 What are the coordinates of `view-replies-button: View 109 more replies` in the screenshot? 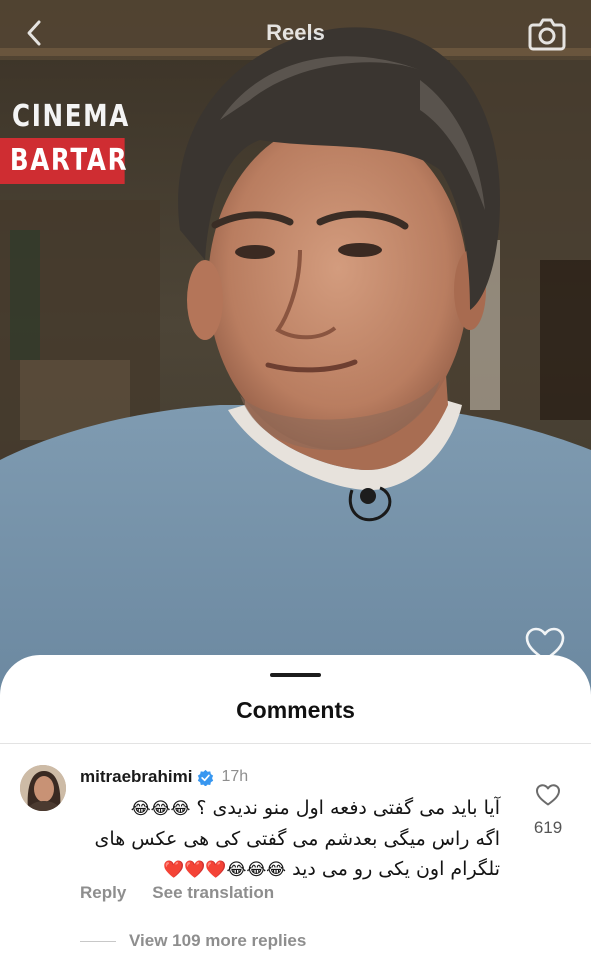 It's located at (217, 941).